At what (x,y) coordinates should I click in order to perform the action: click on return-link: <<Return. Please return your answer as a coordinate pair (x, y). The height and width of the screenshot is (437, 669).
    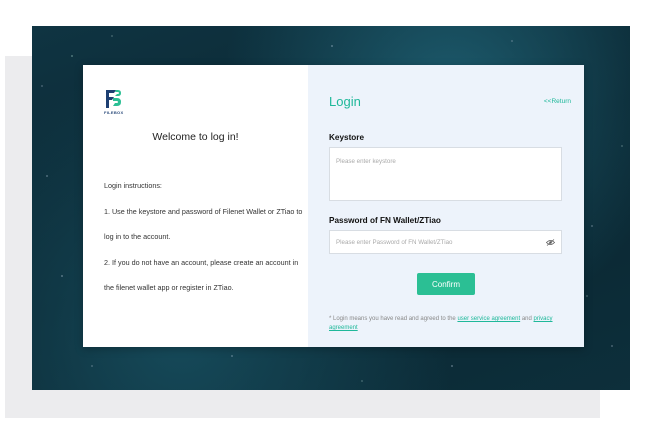
    Looking at the image, I should click on (557, 101).